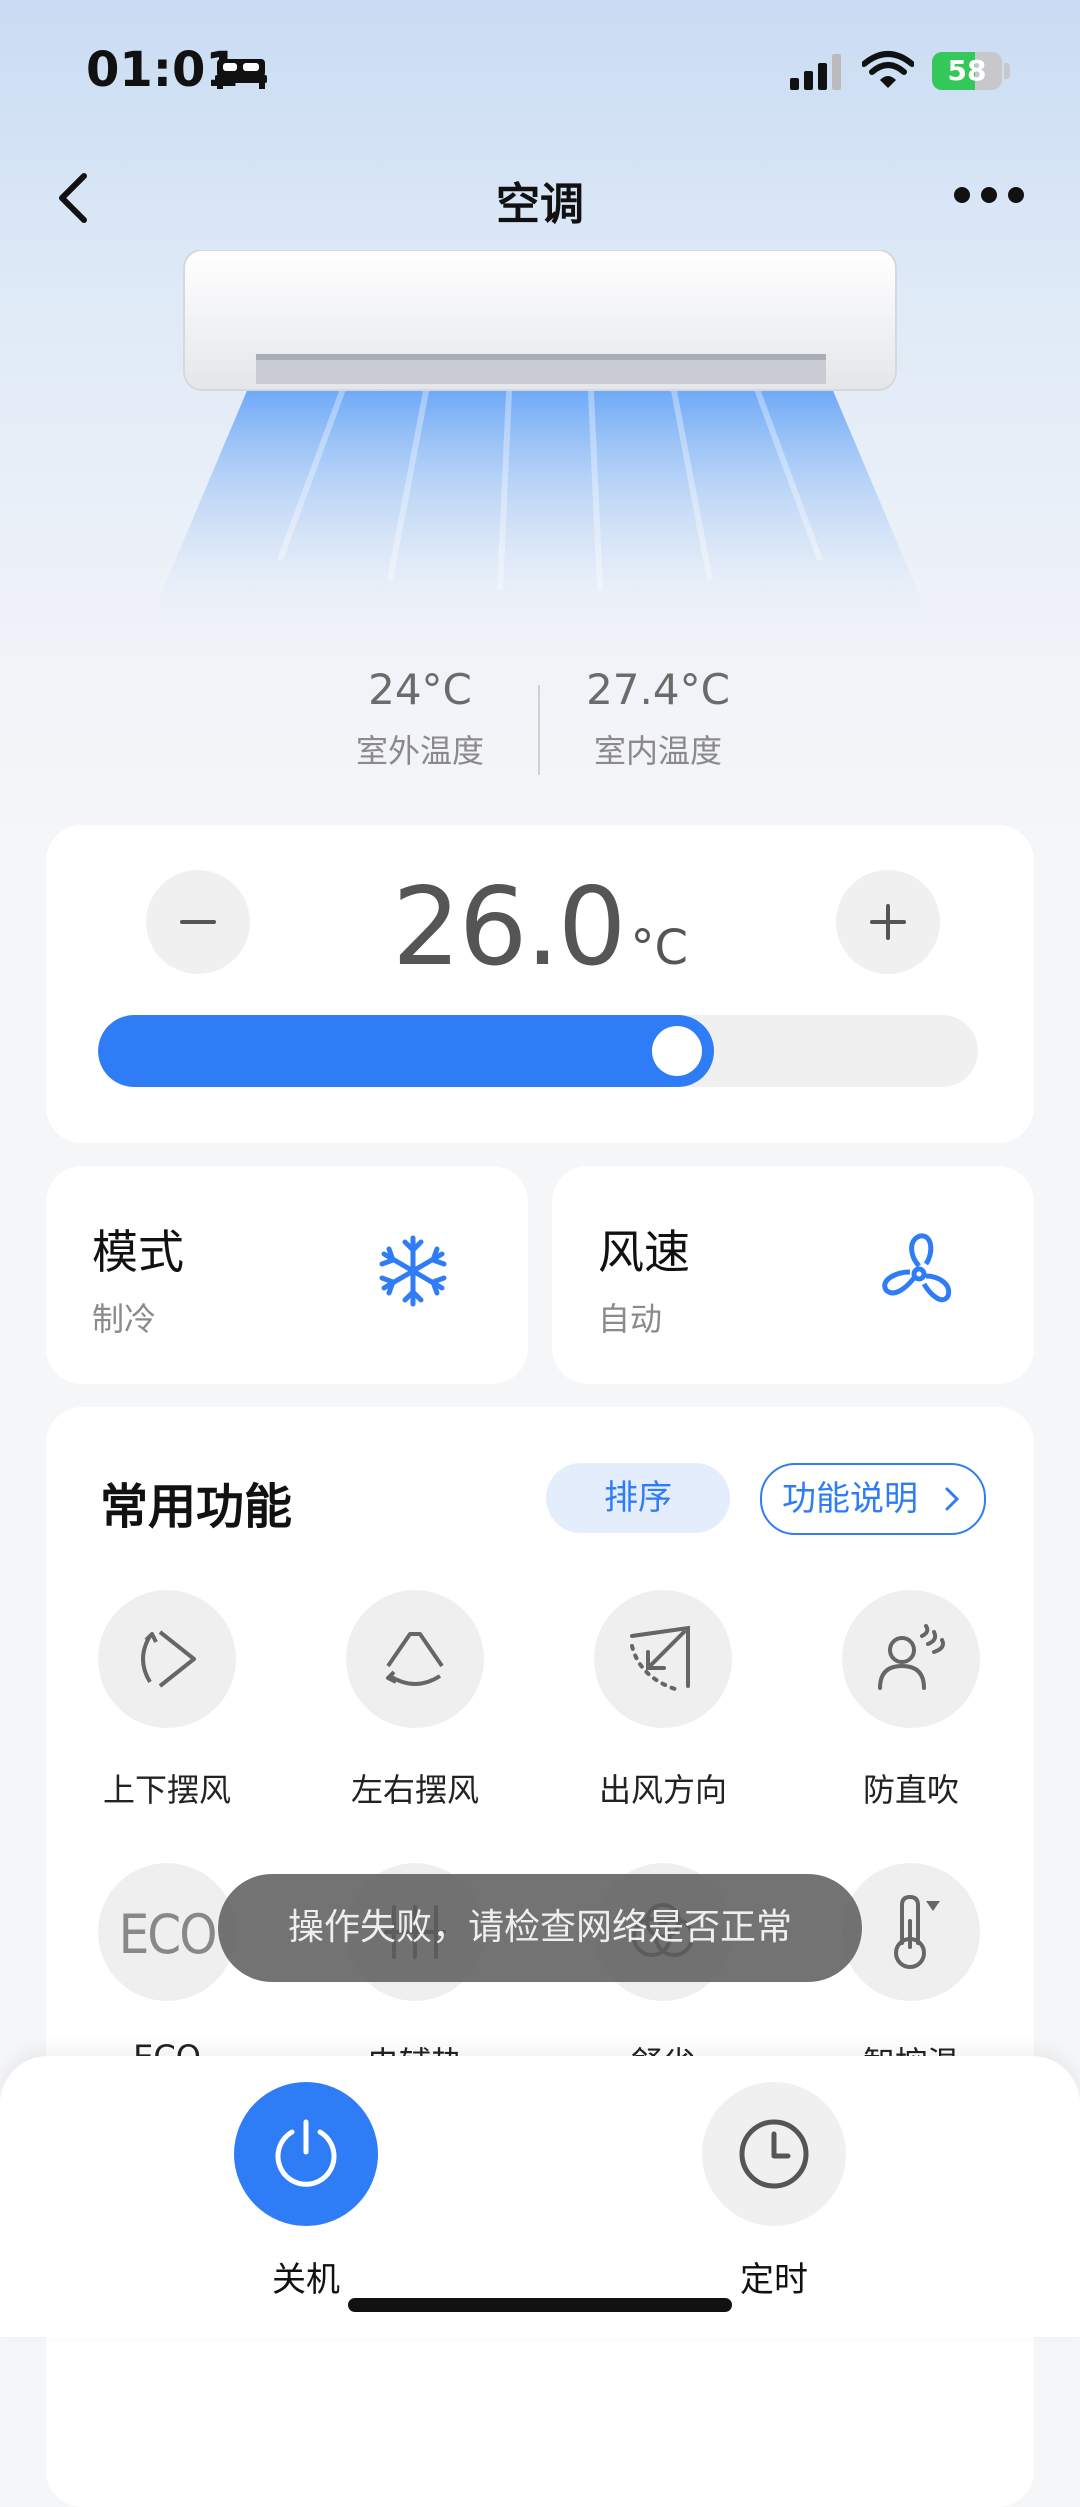 This screenshot has width=1080, height=2507. What do you see at coordinates (644, 1252) in the screenshot?
I see `fan-title: 风速` at bounding box center [644, 1252].